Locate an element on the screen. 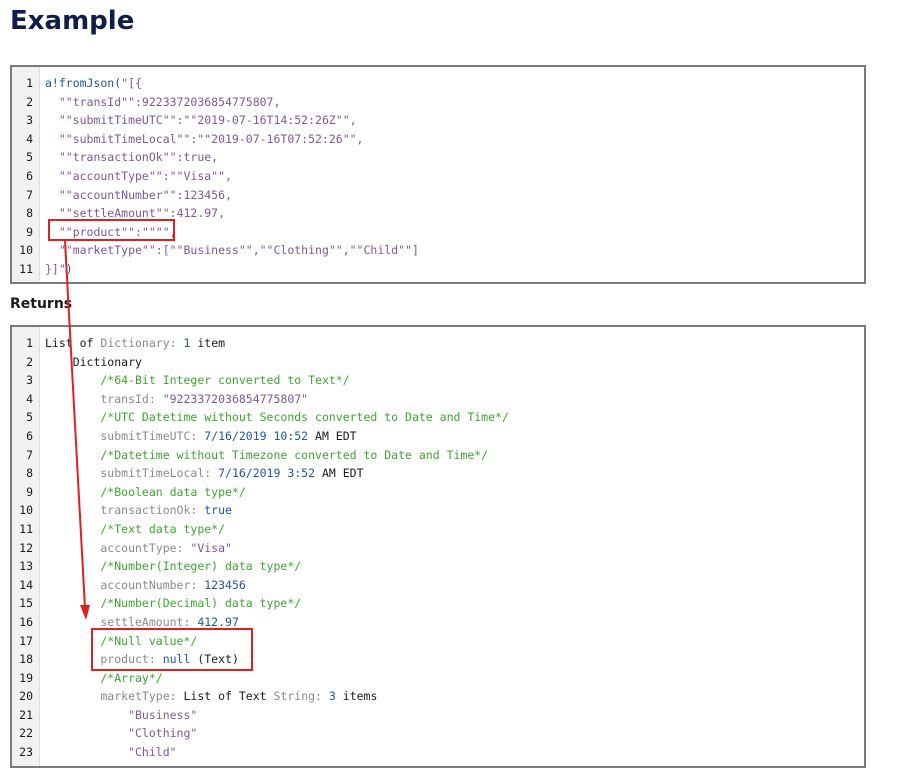 This screenshot has width=898, height=784. code-token: transactionOk: is located at coordinates (125, 510).